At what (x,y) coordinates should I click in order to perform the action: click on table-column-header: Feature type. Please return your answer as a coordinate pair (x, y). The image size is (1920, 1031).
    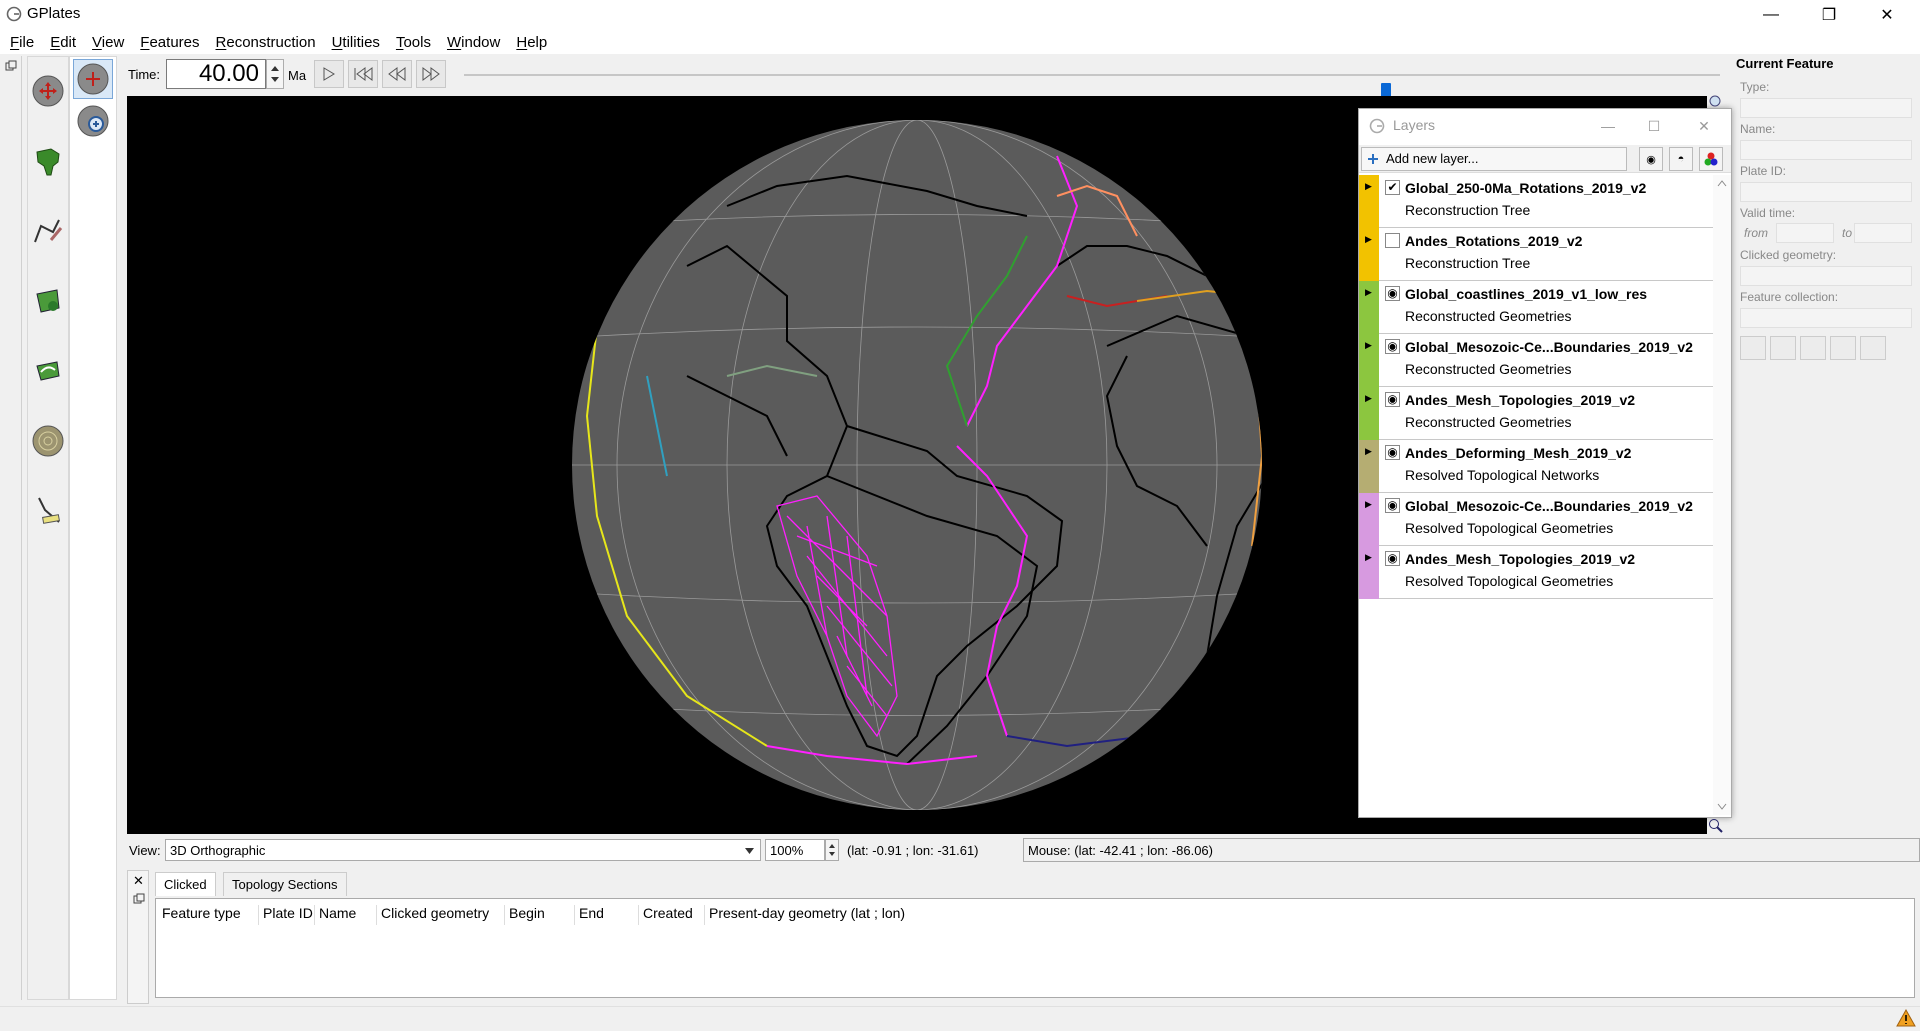
    Looking at the image, I should click on (199, 915).